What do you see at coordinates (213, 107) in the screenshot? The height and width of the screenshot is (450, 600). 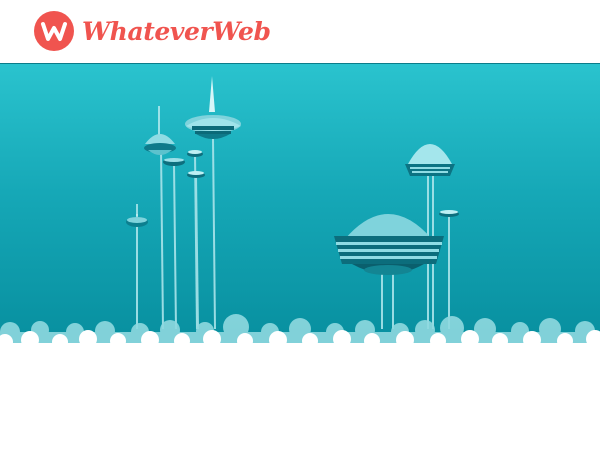 I see `spire-tower` at bounding box center [213, 107].